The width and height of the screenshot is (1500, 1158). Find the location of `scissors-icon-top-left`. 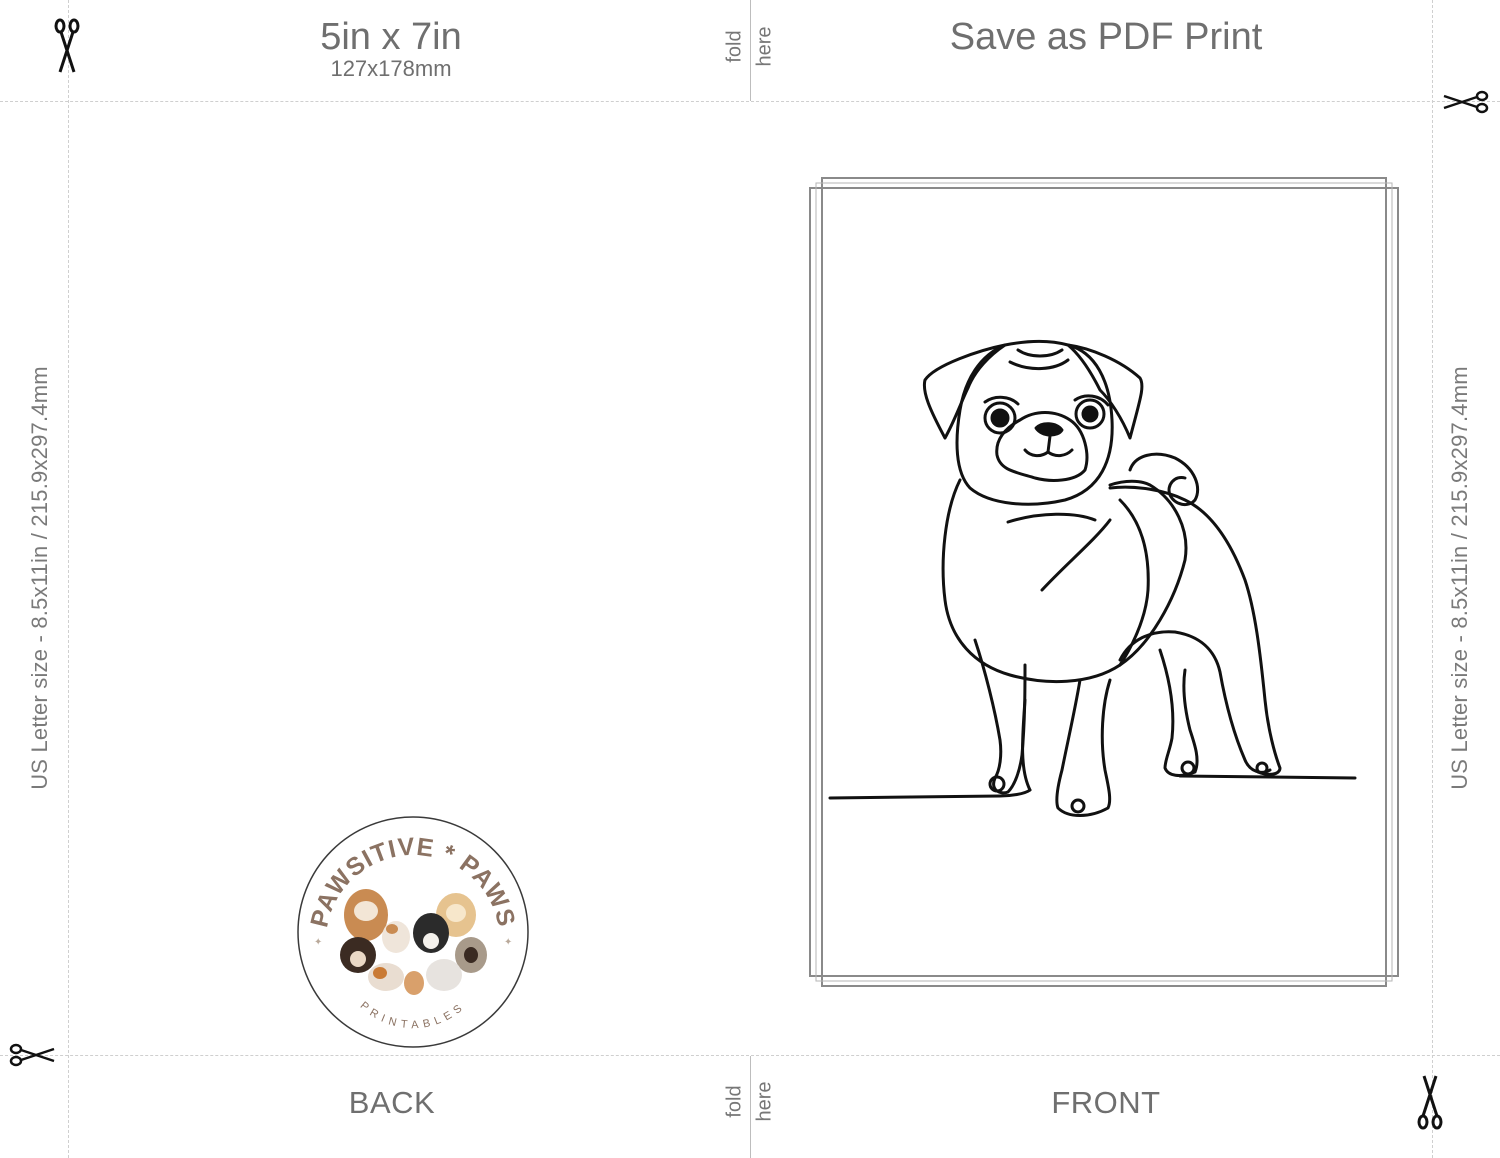

scissors-icon-top-left is located at coordinates (67, 45).